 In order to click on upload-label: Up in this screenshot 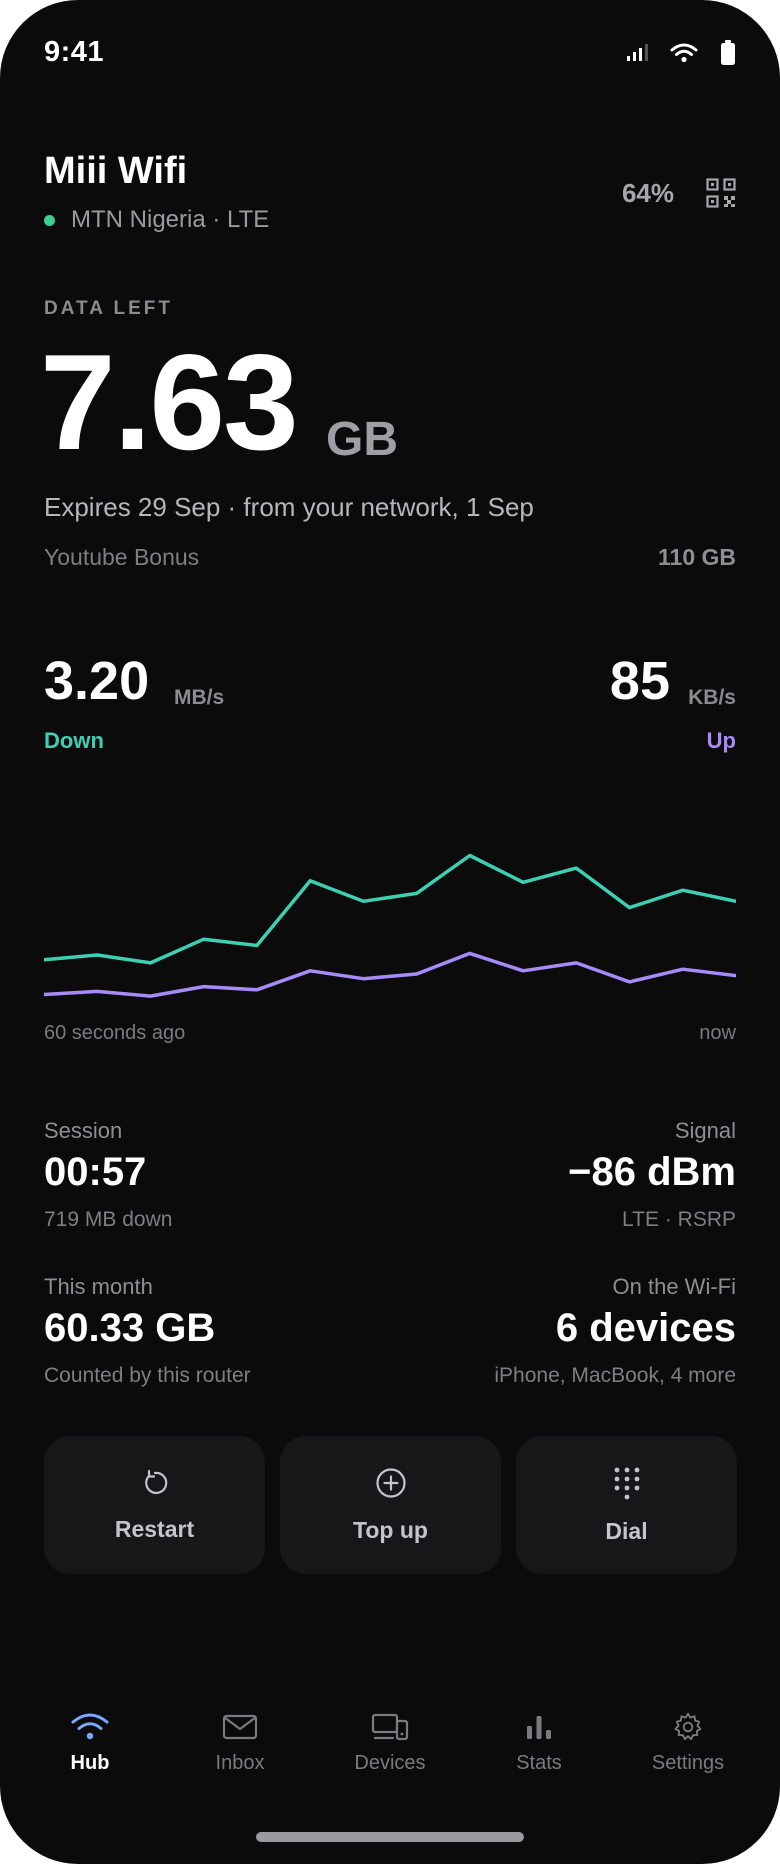, I will do `click(721, 740)`.